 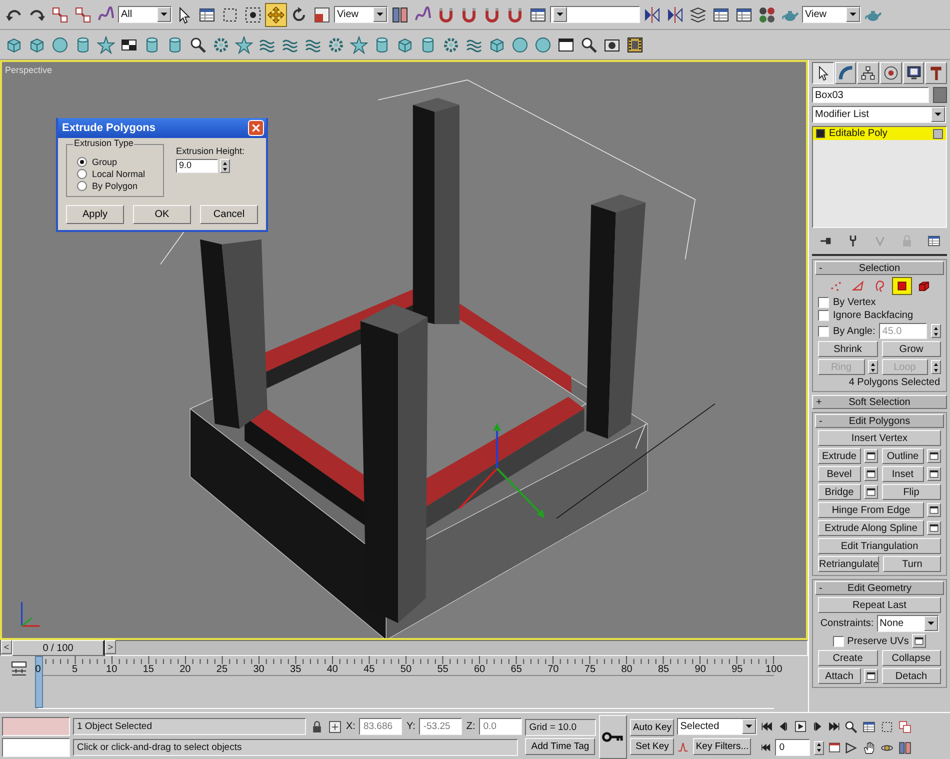 I want to click on frame-number: 90, so click(x=700, y=669).